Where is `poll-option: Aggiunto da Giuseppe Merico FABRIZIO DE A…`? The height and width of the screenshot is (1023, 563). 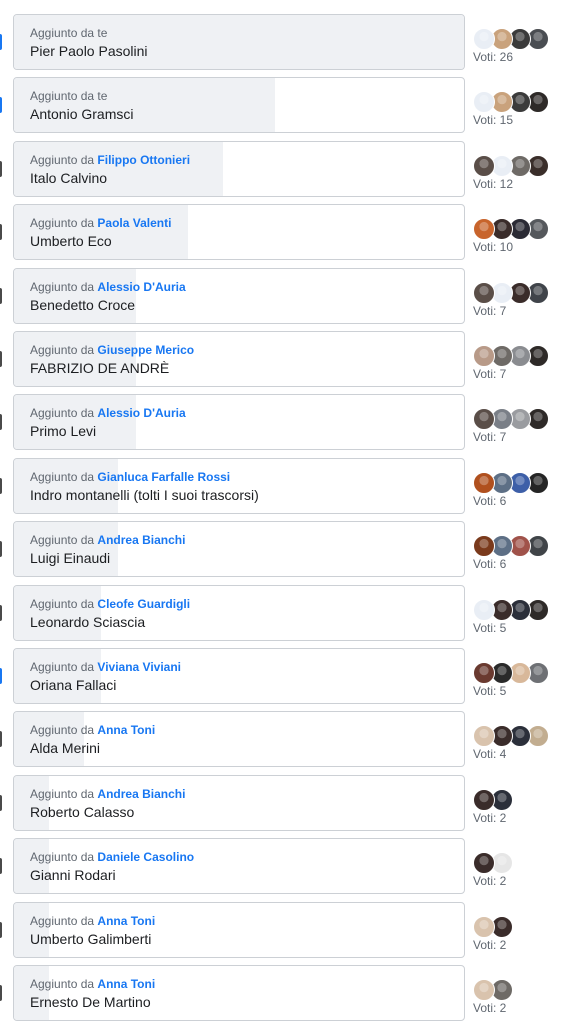 poll-option: Aggiunto da Giuseppe Merico FABRIZIO DE A… is located at coordinates (239, 359).